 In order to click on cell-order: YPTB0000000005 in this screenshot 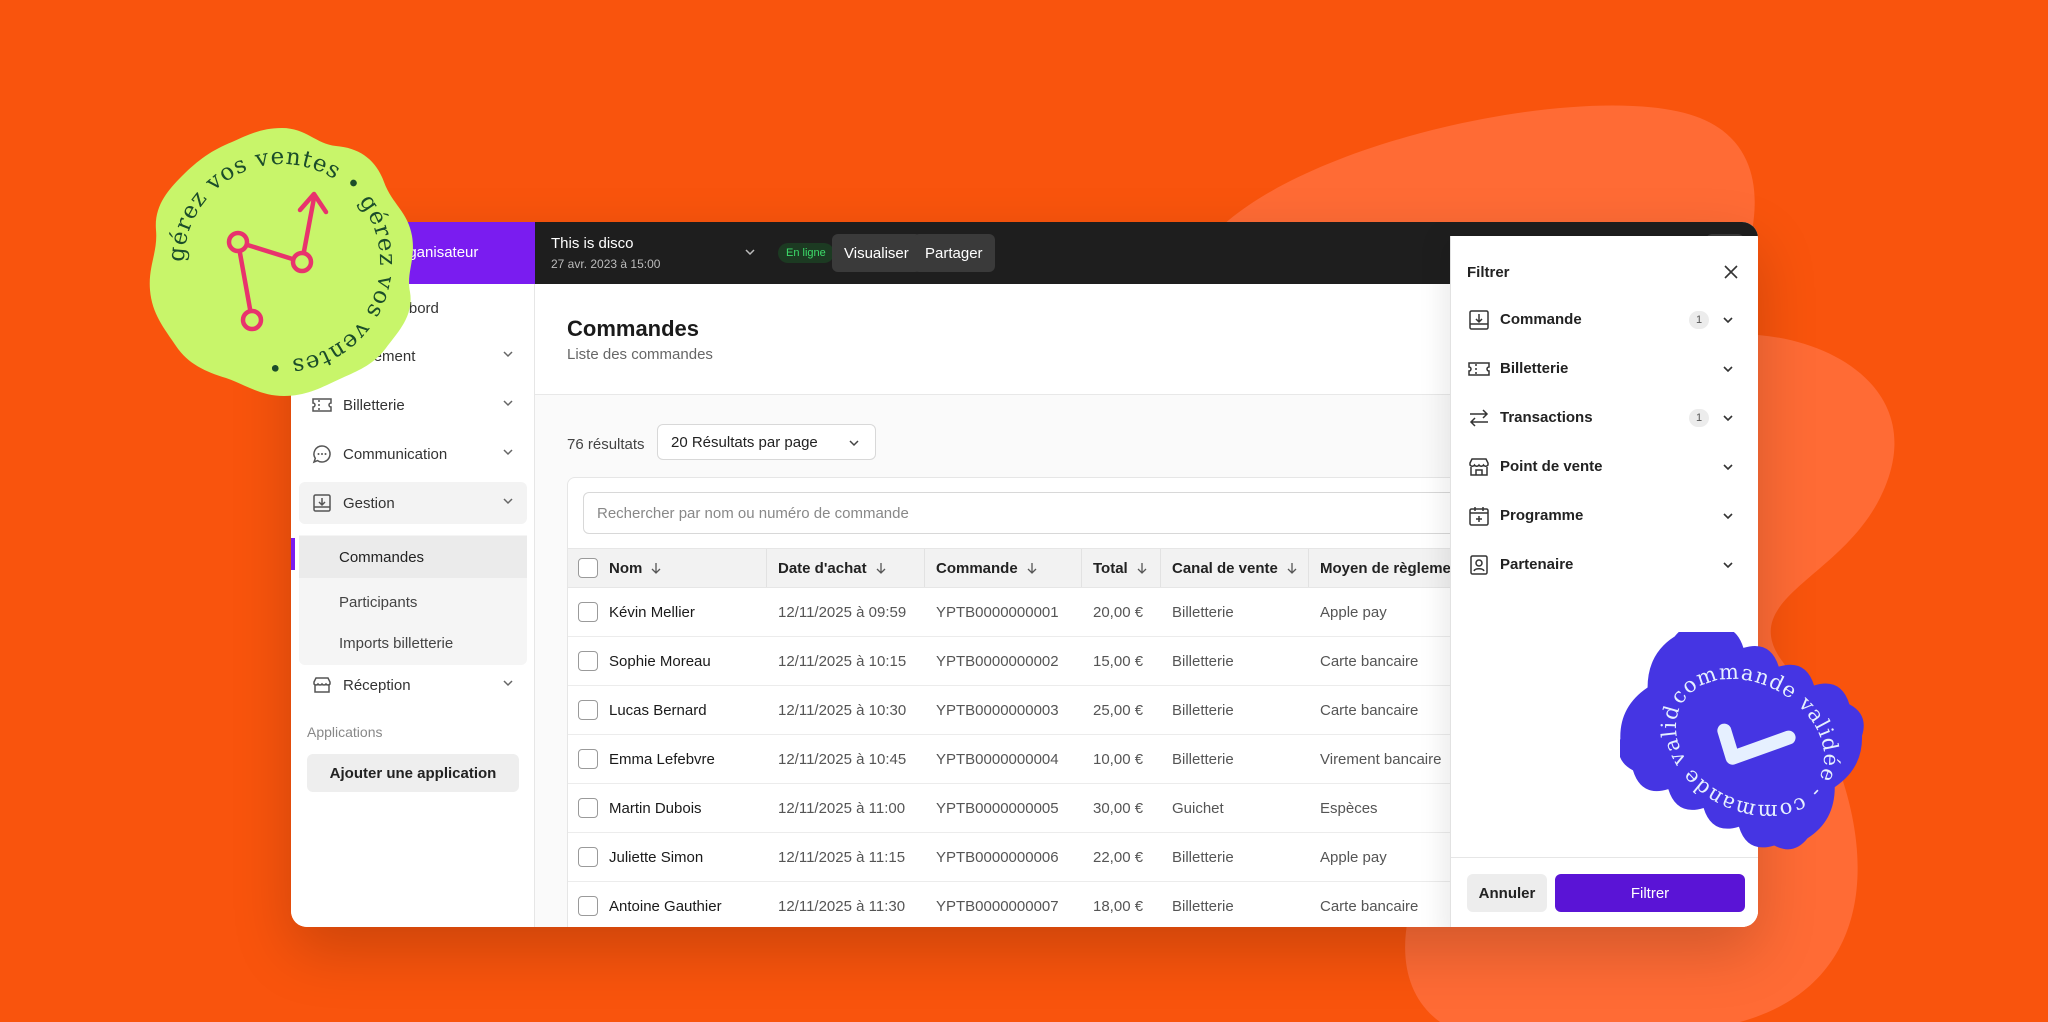, I will do `click(997, 808)`.